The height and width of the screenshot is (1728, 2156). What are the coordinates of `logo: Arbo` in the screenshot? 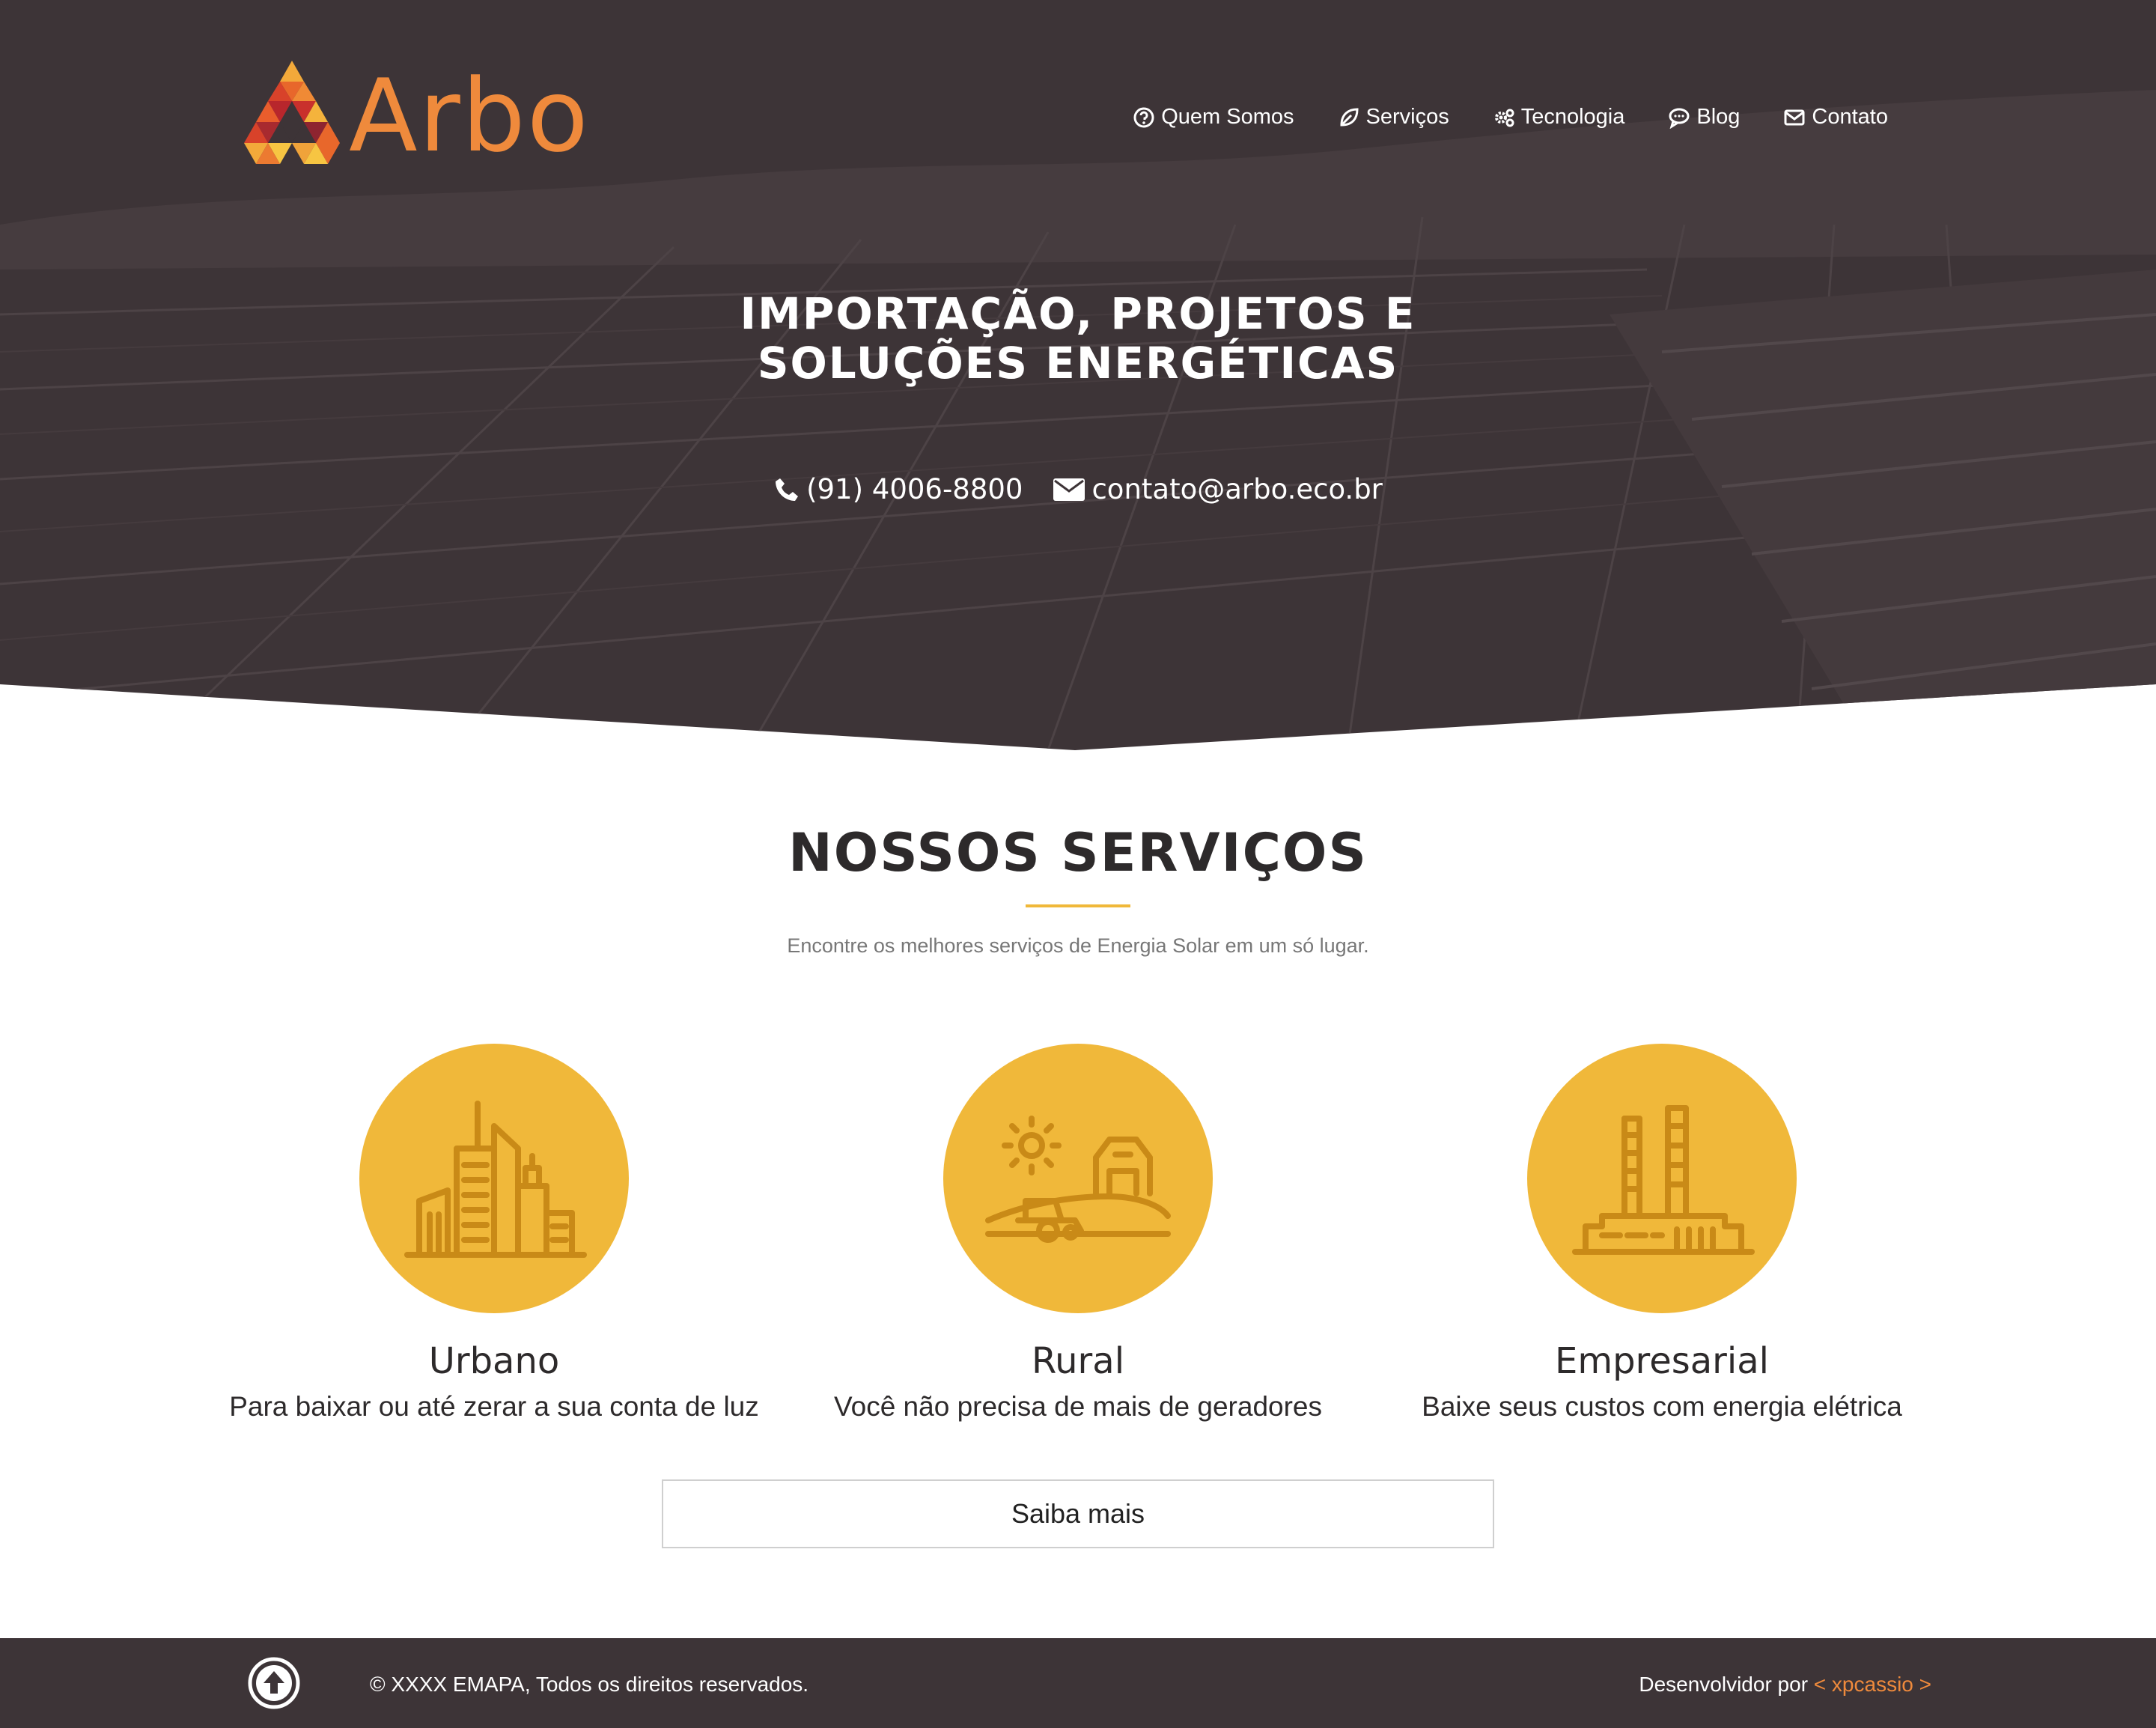 It's located at (416, 116).